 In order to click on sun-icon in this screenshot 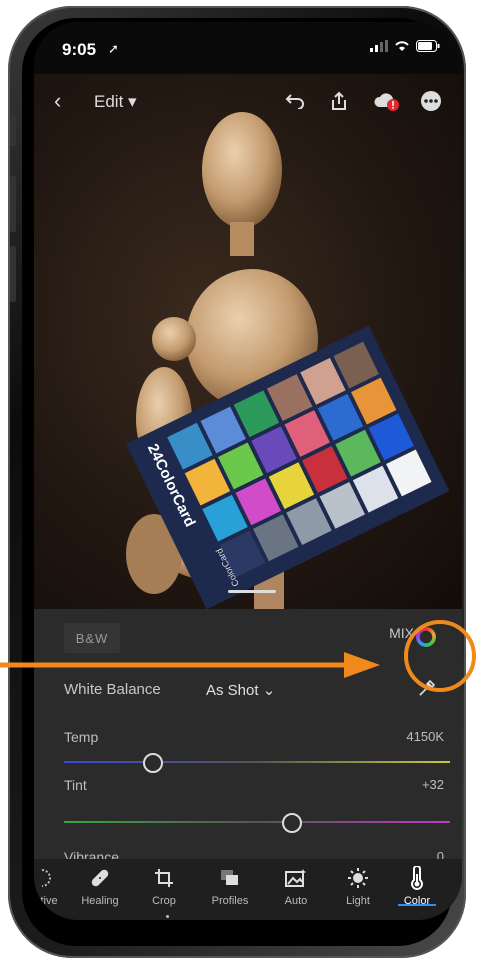, I will do `click(358, 878)`.